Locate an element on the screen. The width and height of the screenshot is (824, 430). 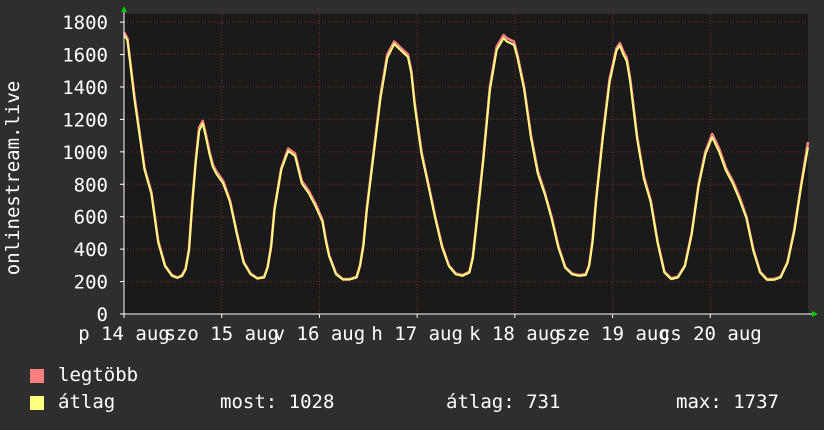
x-tick-label: sze 19 aug is located at coordinates (612, 334).